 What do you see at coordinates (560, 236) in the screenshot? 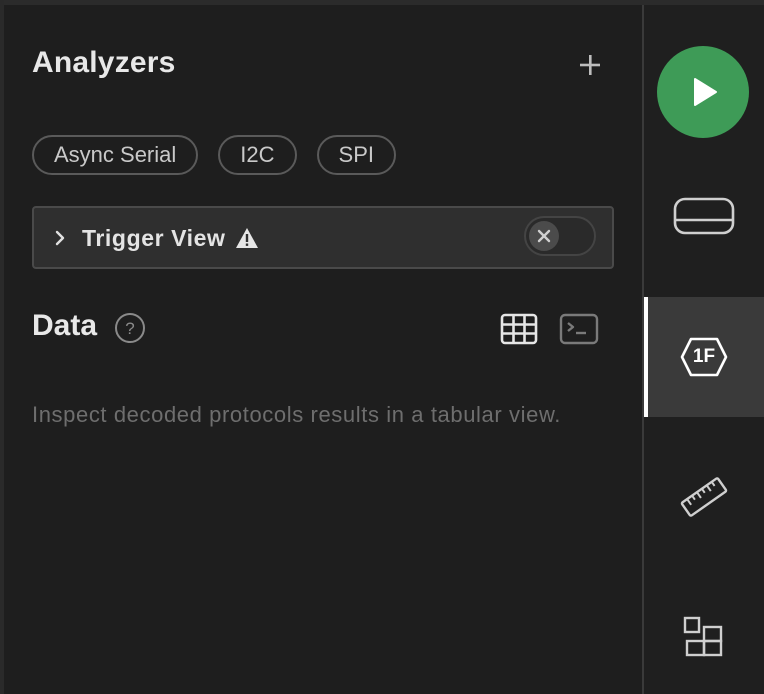
I see `trigger-view-toggle` at bounding box center [560, 236].